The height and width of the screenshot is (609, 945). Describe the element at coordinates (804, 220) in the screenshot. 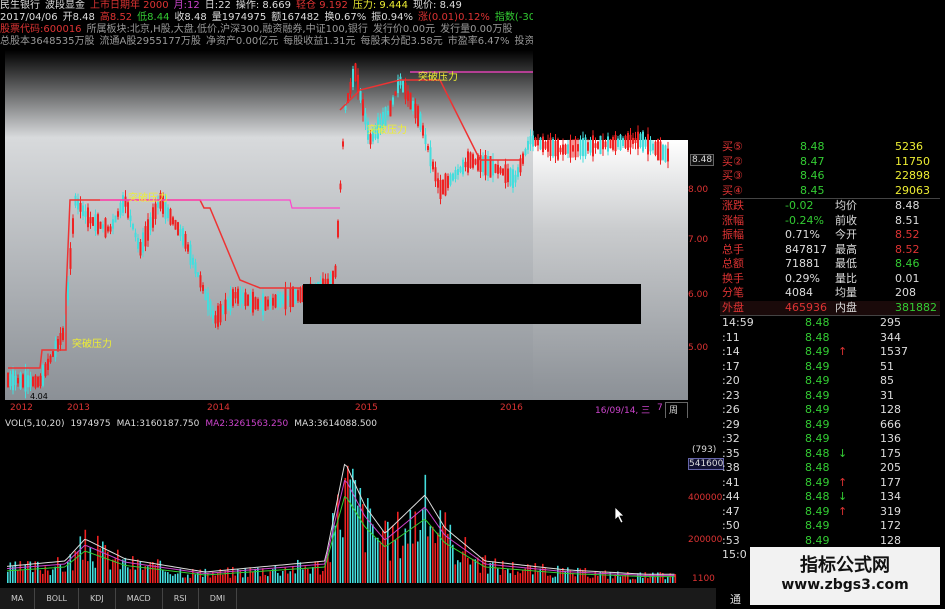

I see `stat-value: -0.24%` at that location.